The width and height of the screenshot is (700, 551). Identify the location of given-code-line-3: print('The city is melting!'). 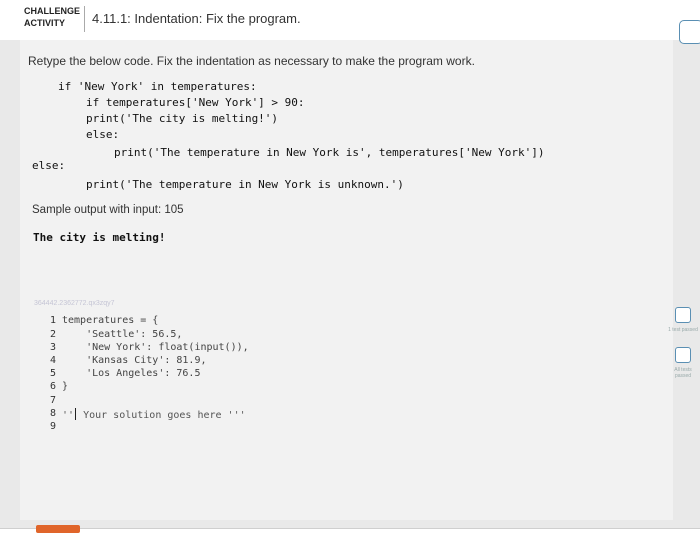
(182, 118).